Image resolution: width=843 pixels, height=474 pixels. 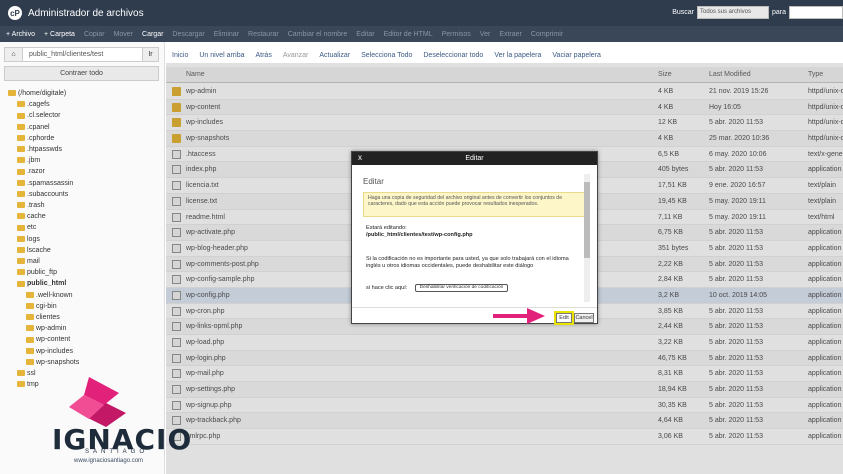 What do you see at coordinates (43, 261) in the screenshot?
I see `tree-item: mail` at bounding box center [43, 261].